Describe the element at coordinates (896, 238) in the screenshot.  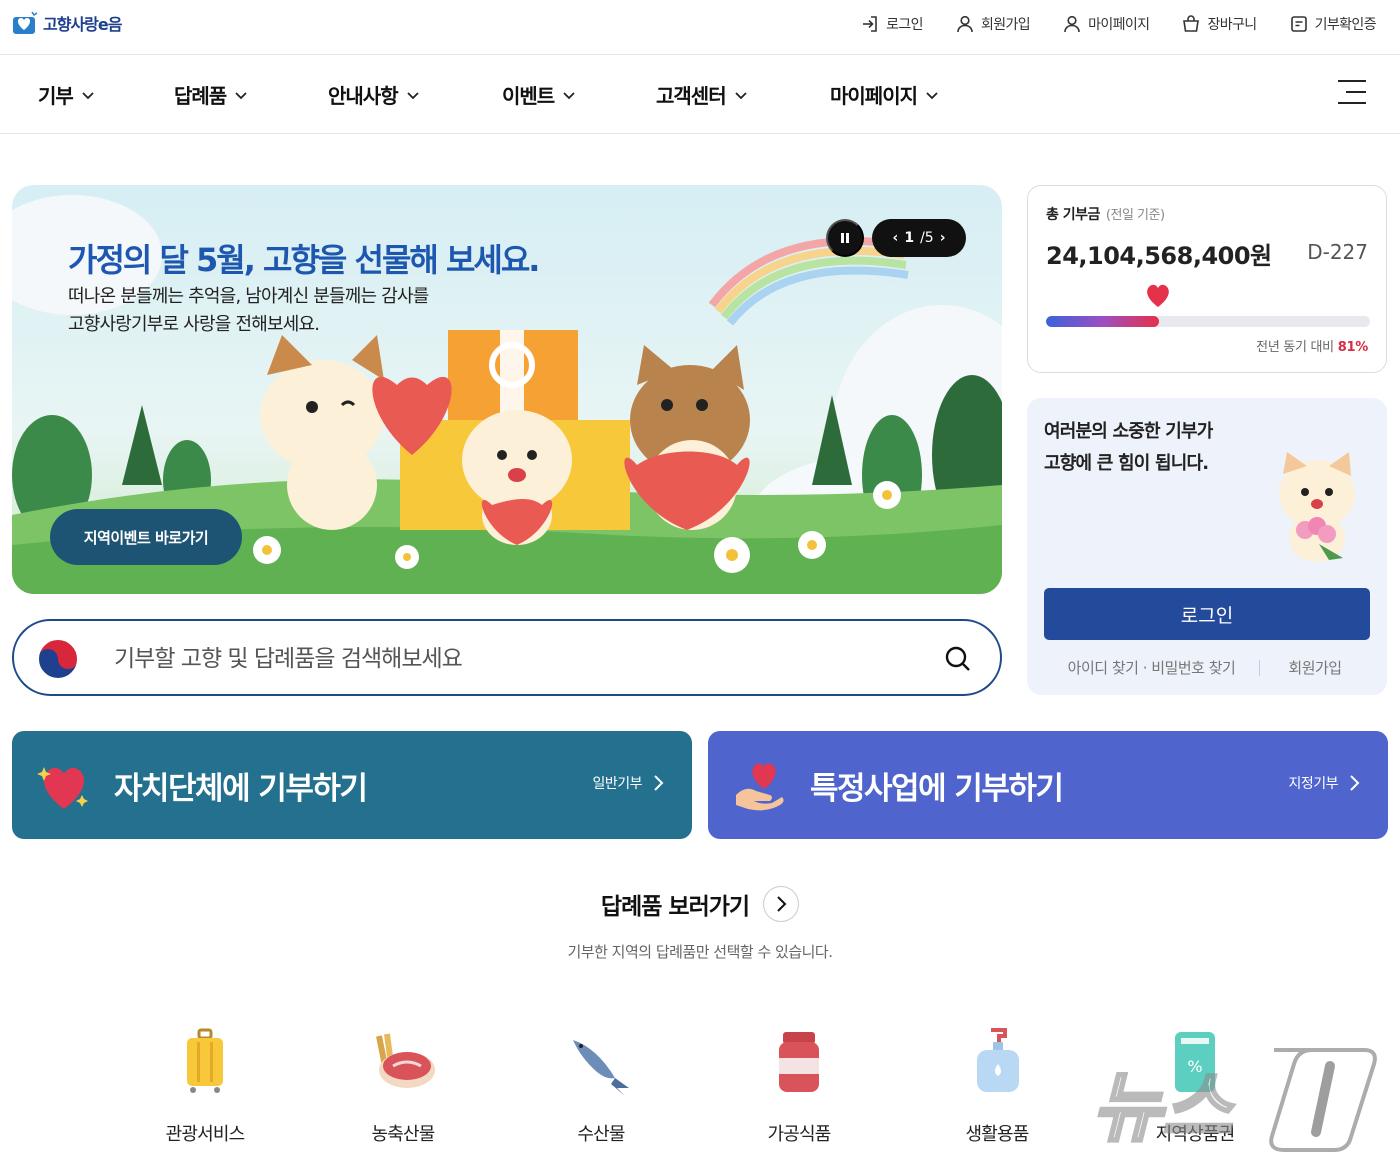
I see `slide-prev-icon: ‹` at that location.